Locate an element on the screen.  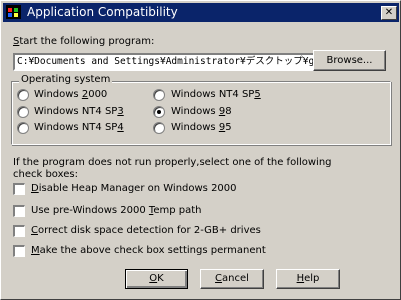
app-icon is located at coordinates (13, 12).